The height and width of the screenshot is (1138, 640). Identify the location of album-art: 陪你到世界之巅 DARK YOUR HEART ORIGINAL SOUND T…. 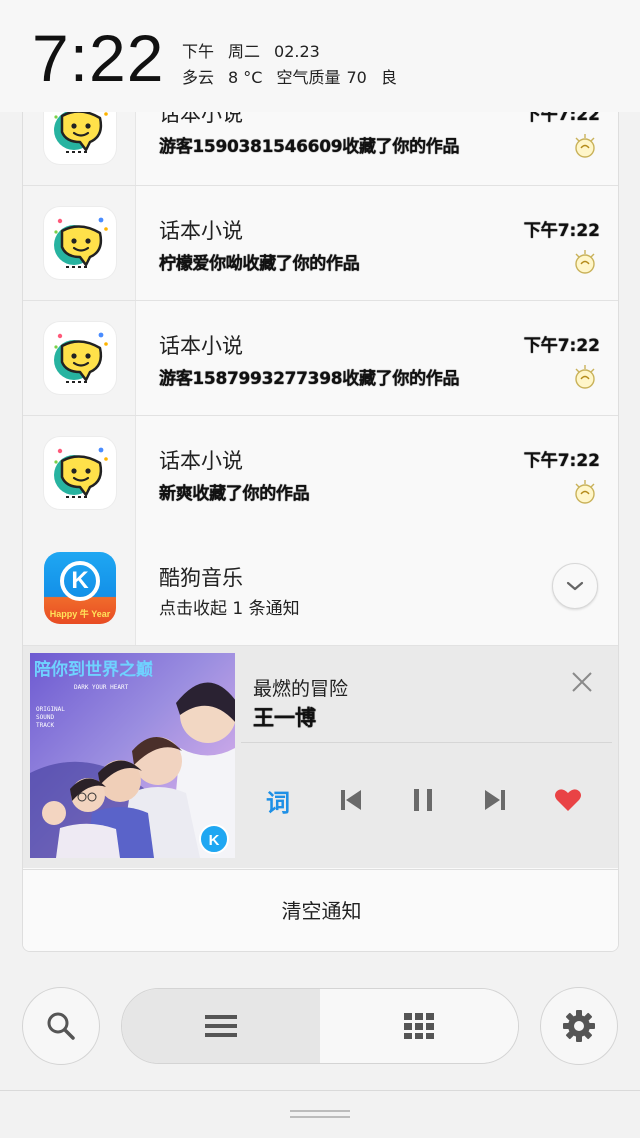
(132, 755).